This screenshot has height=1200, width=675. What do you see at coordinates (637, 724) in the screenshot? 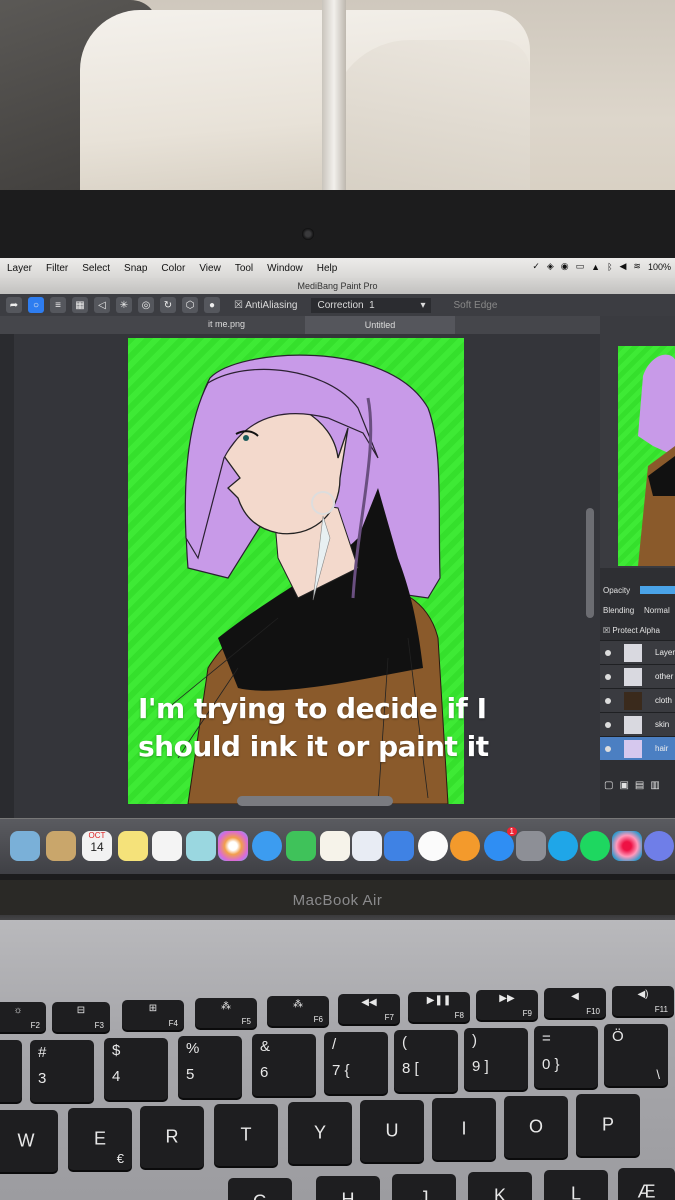
I see `layer-row-skin: skin` at bounding box center [637, 724].